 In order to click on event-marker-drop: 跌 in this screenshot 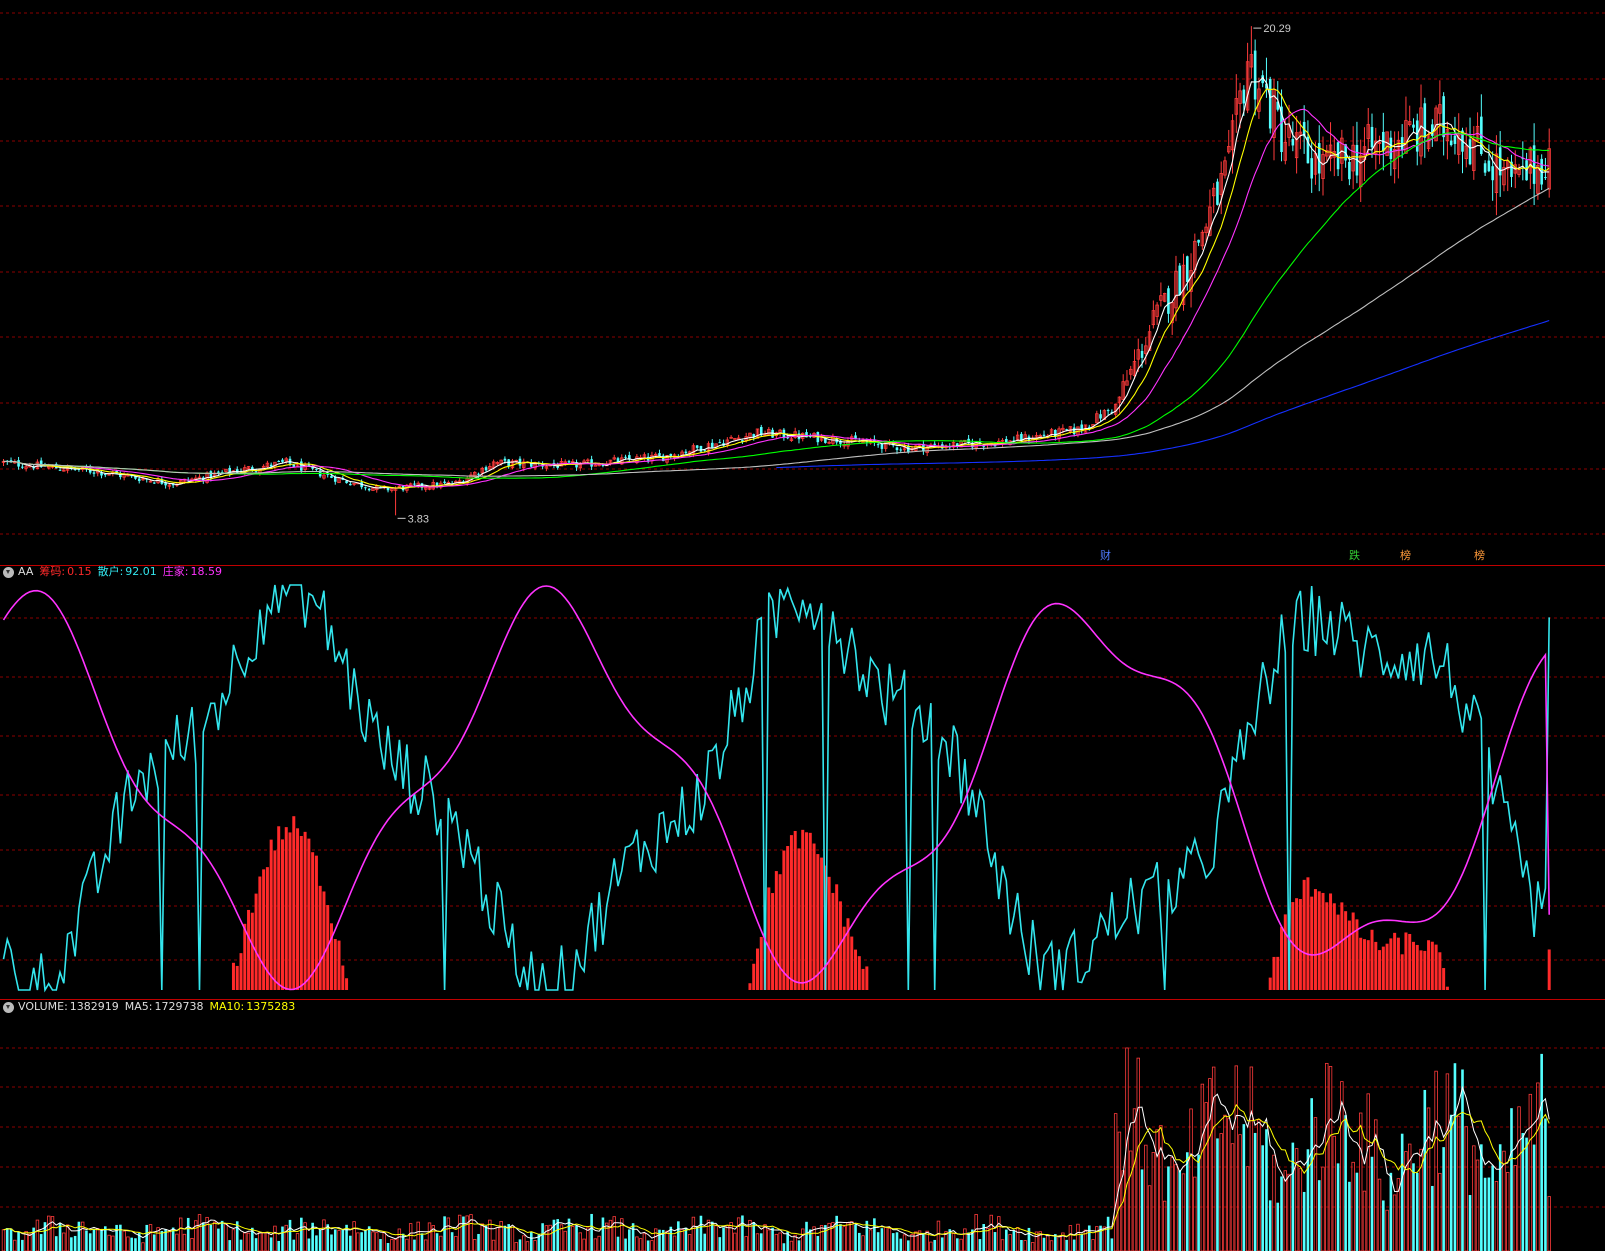, I will do `click(1354, 556)`.